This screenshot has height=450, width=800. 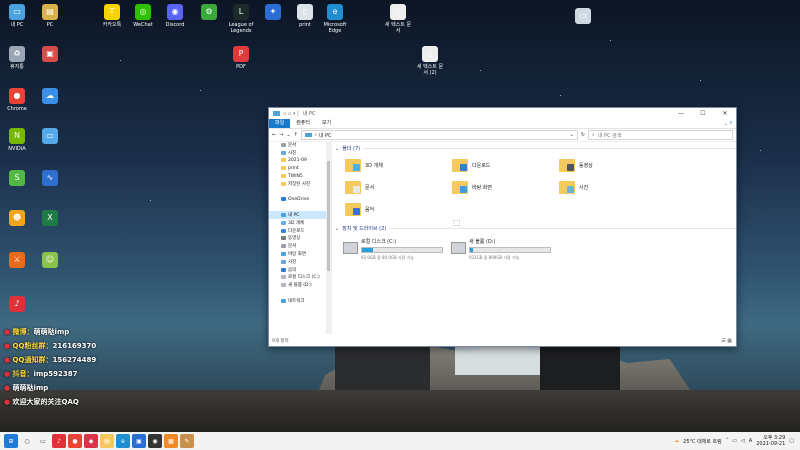 What do you see at coordinates (300, 223) in the screenshot?
I see `nav-item: 3D 개체` at bounding box center [300, 223].